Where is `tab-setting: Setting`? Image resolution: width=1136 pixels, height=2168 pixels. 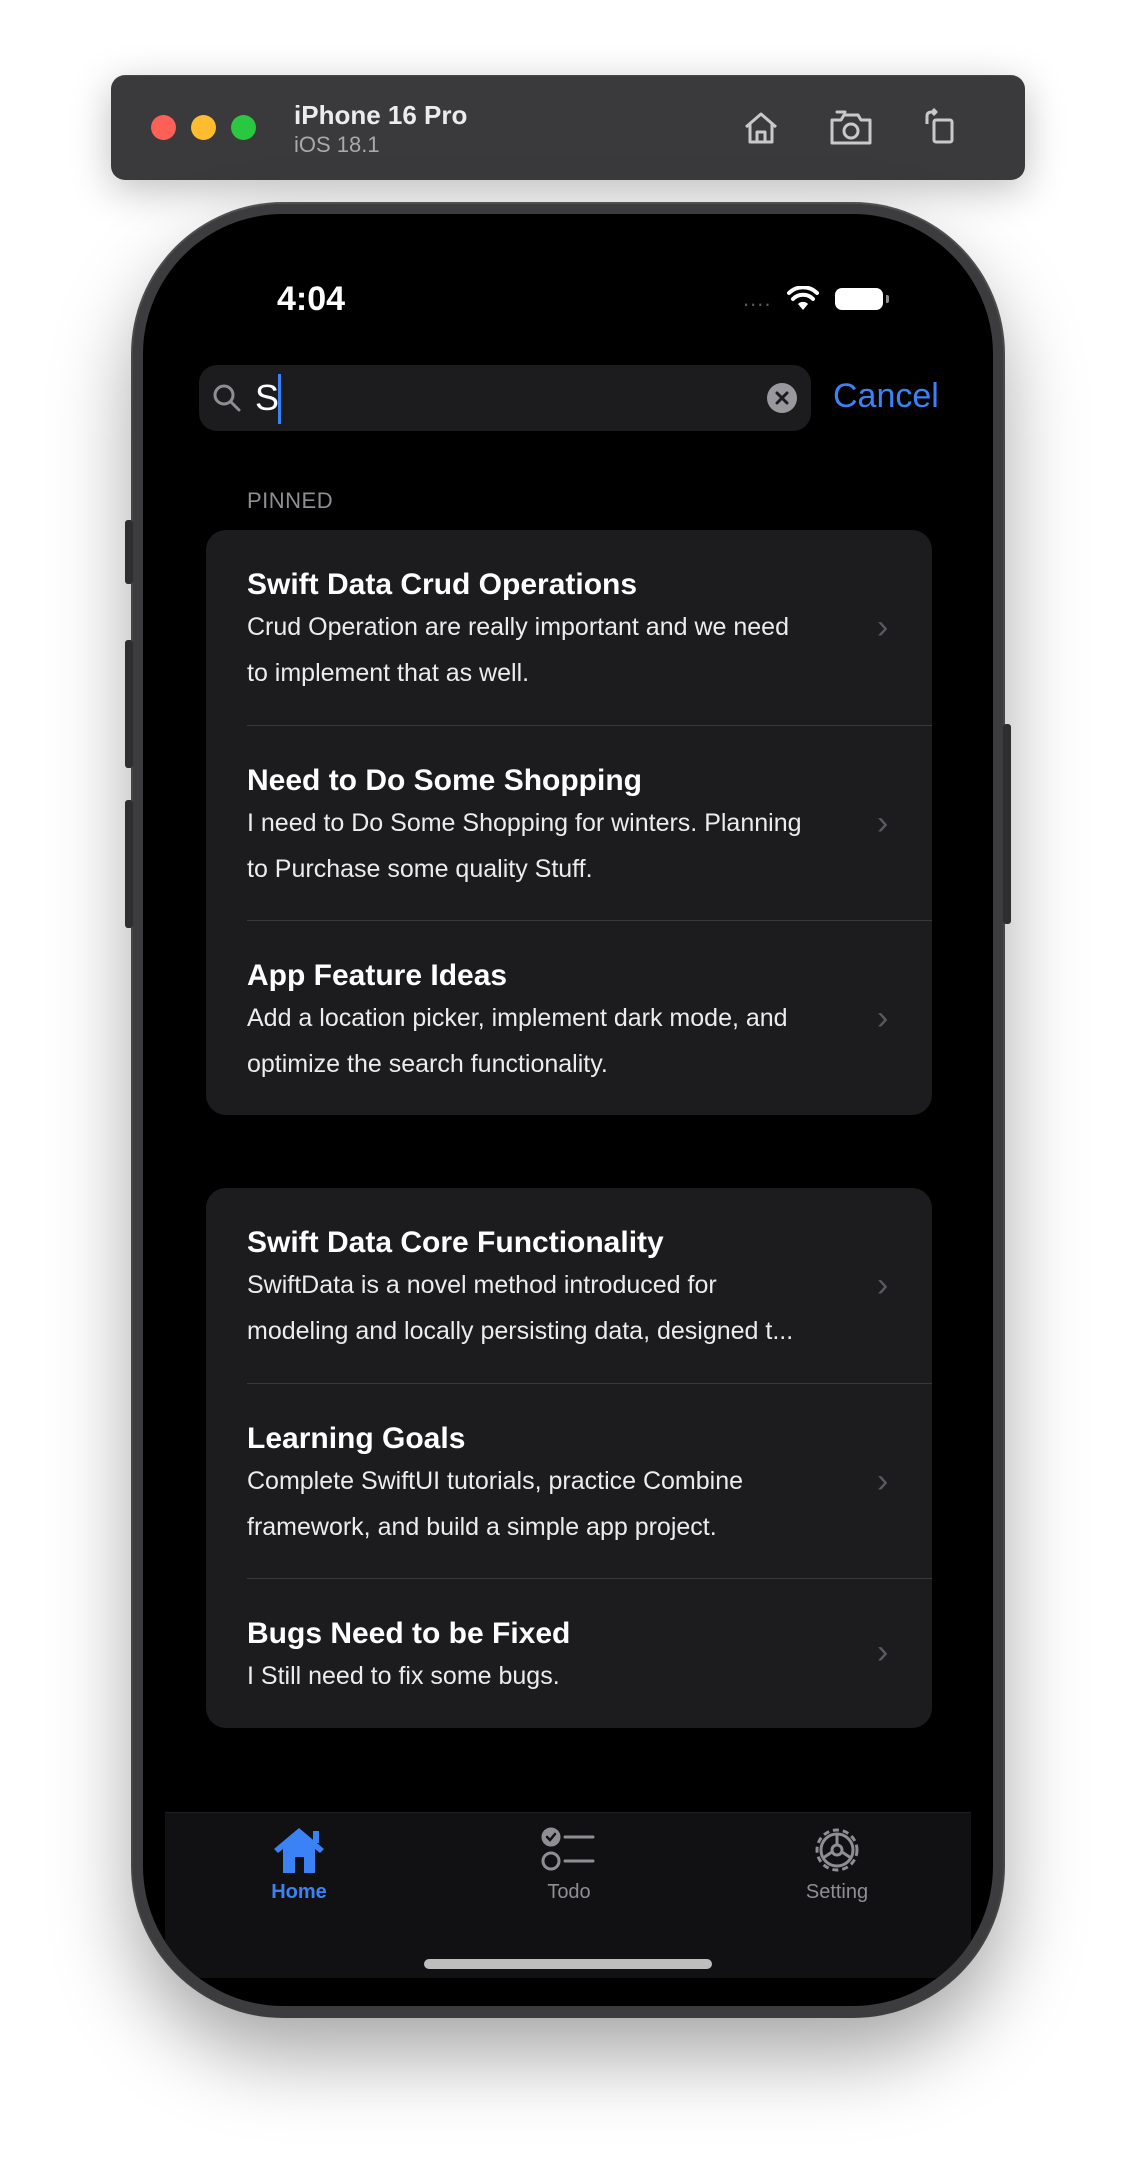
tab-setting: Setting is located at coordinates (837, 1864).